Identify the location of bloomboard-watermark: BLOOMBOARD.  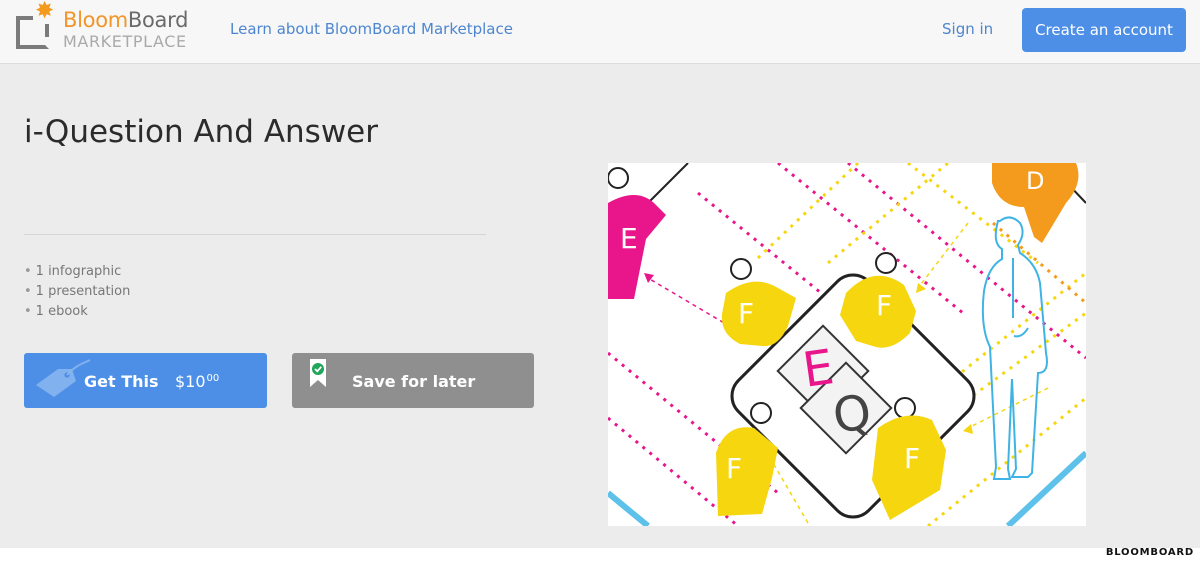
(1149, 552).